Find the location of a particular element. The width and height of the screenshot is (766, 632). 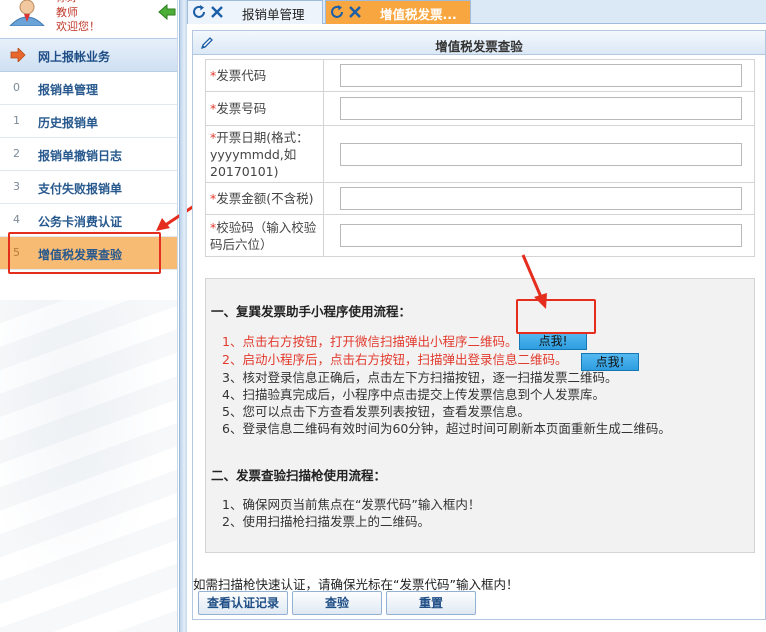

guide-step: 3、核对登录信息正确后，点击左下方扫描按钮，逐一扫描发票二维码。 is located at coordinates (420, 377).